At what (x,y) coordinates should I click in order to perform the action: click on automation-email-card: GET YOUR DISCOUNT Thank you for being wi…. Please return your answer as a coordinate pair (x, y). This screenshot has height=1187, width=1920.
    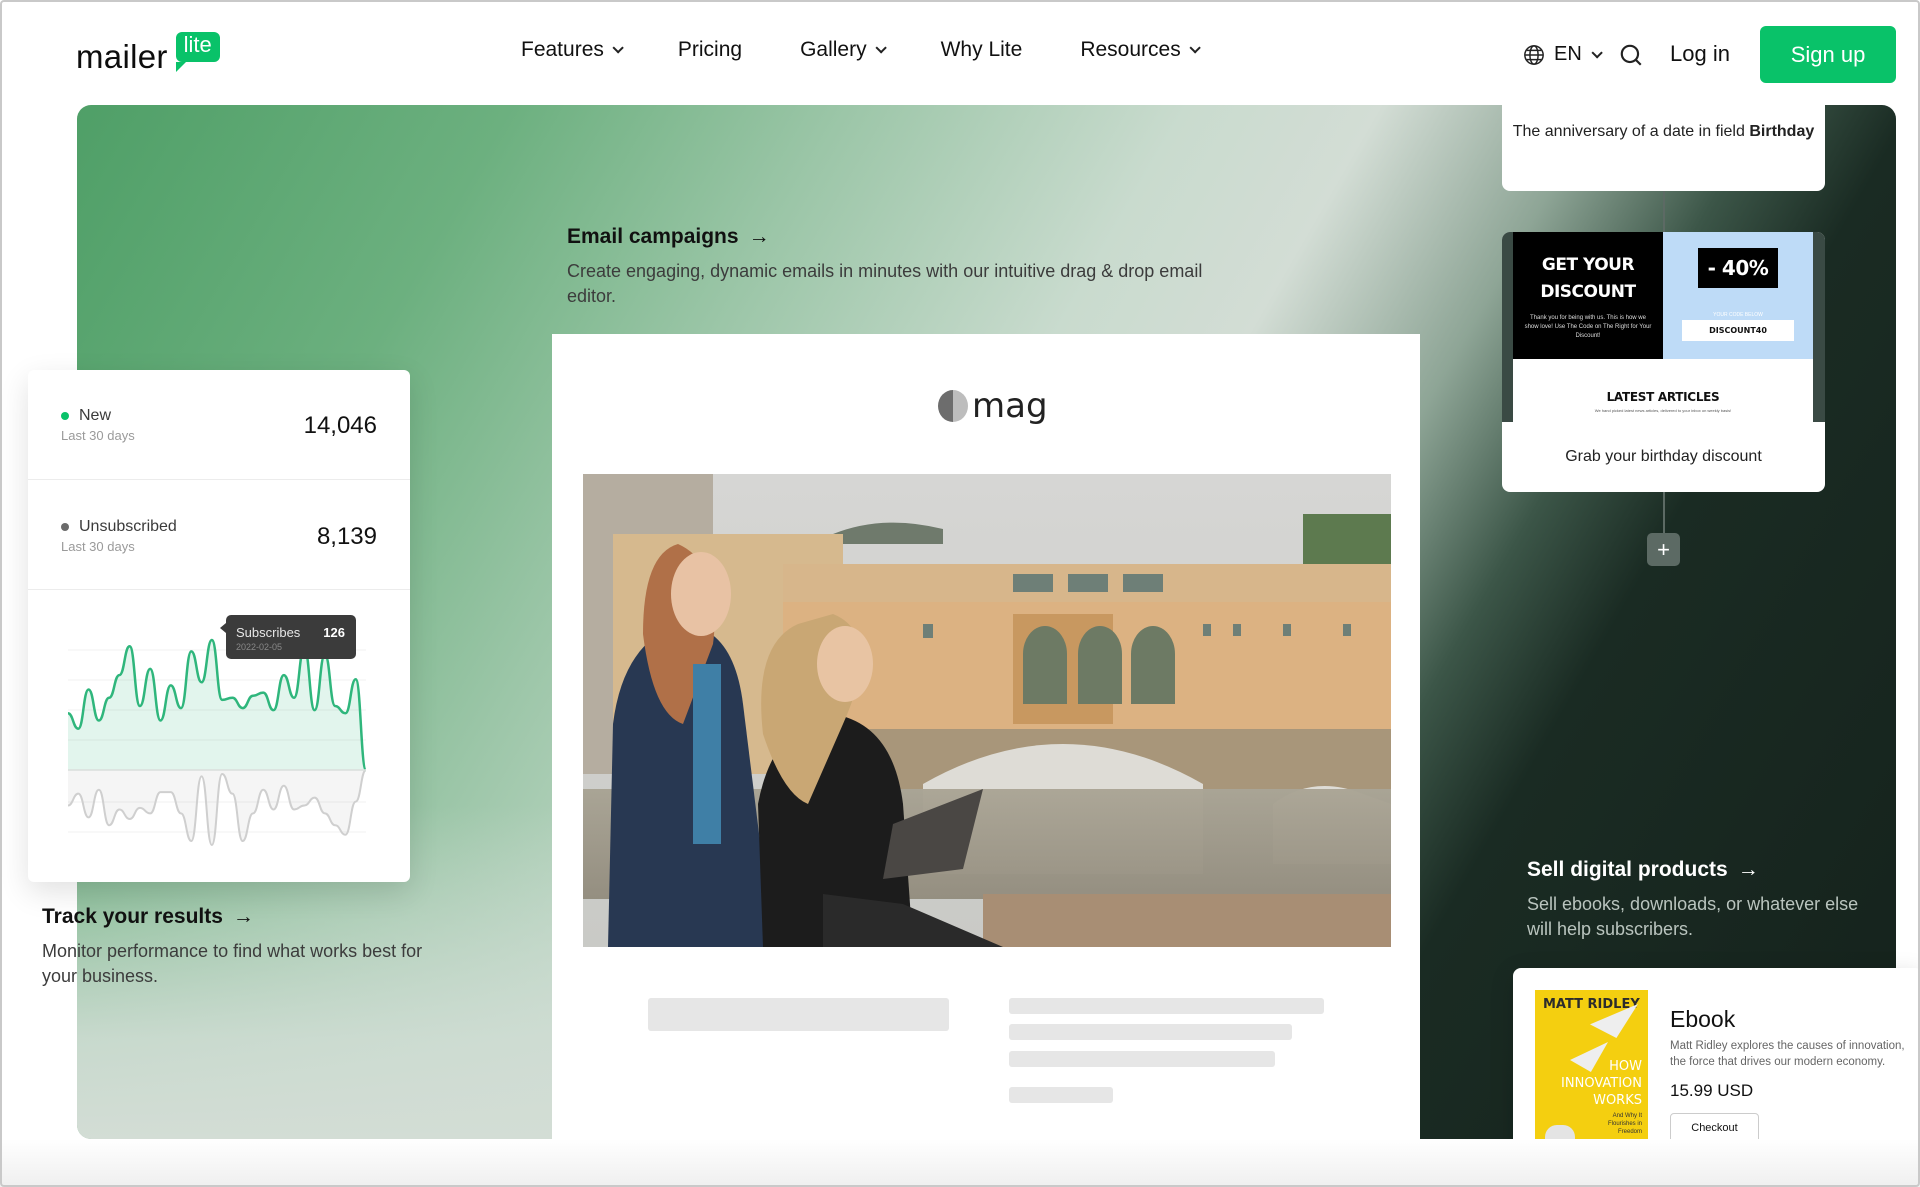
    Looking at the image, I should click on (1663, 362).